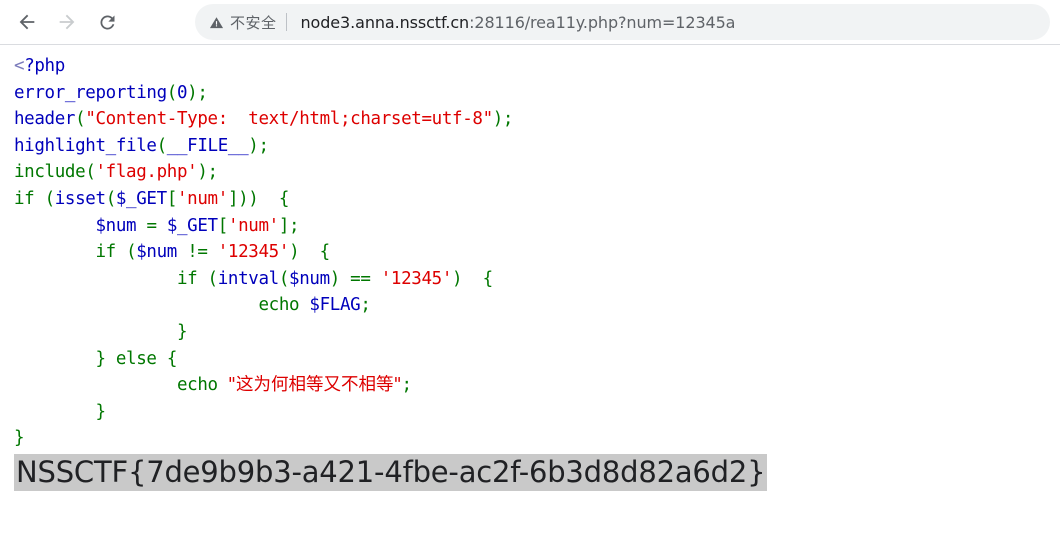 The height and width of the screenshot is (548, 1060). Describe the element at coordinates (197, 385) in the screenshot. I see `code-token-echo-2: echo` at that location.